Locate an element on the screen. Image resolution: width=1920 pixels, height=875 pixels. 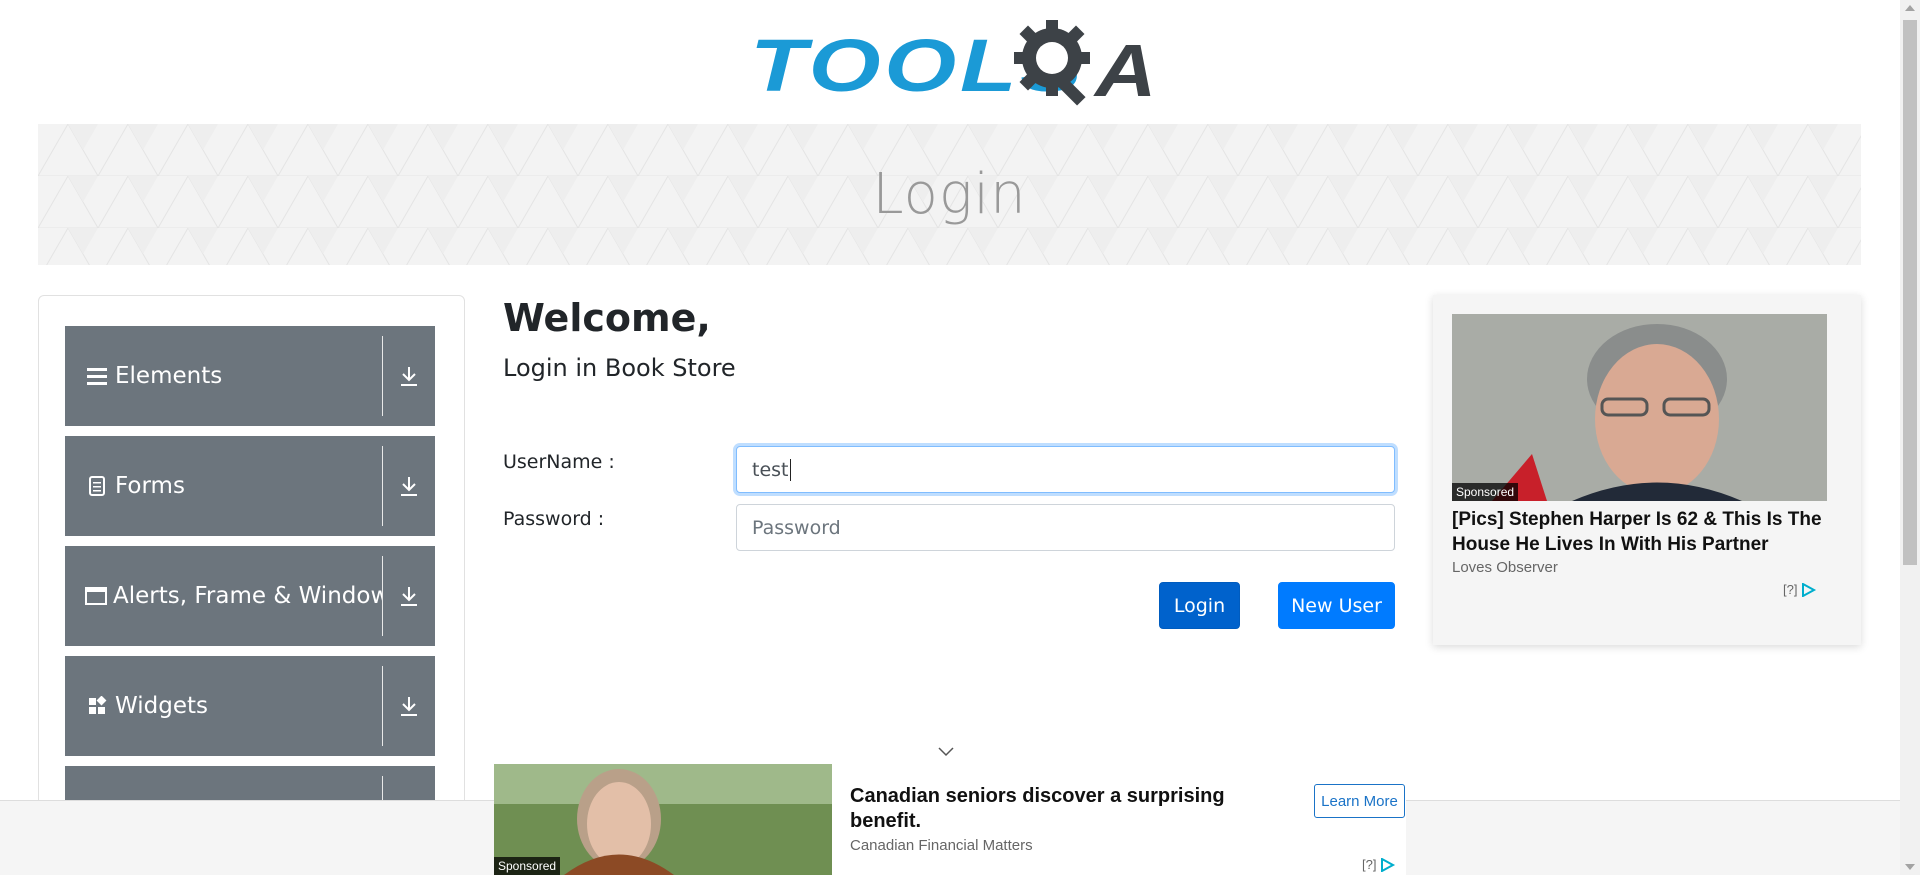
sidebar-group-label: Widgets is located at coordinates (161, 706).